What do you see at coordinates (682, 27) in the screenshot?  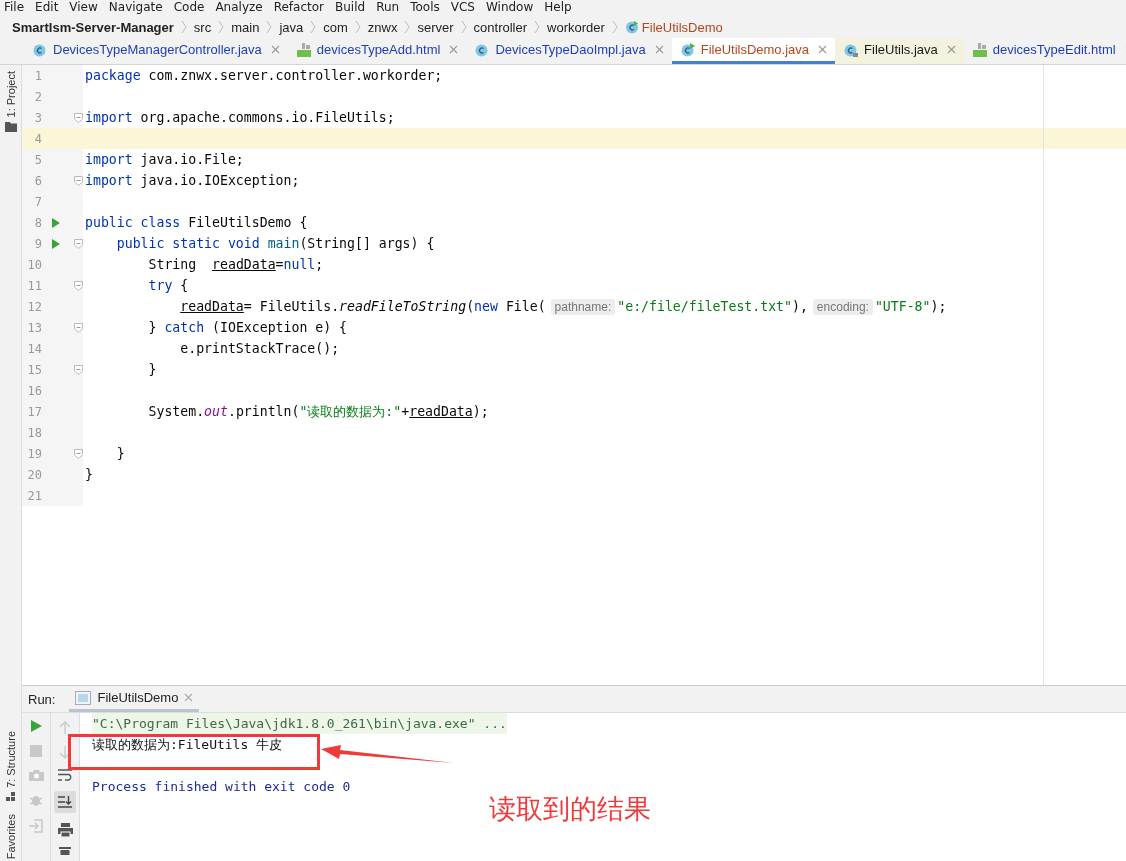 I see `breadcrumb-item: FileUtilsDemo` at bounding box center [682, 27].